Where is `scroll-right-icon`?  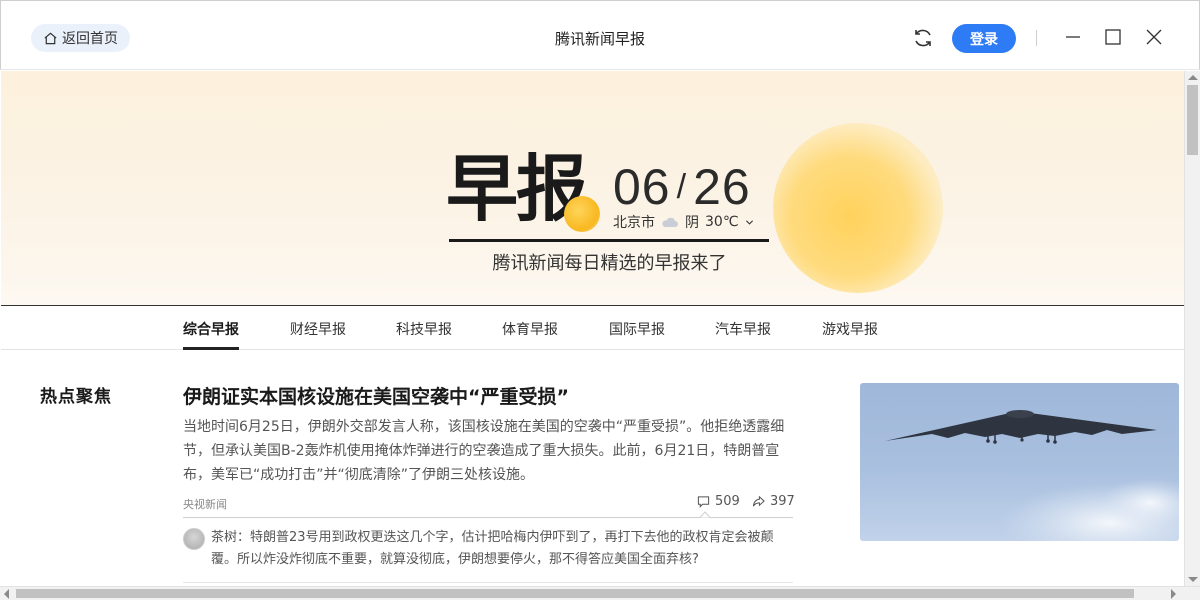 scroll-right-icon is located at coordinates (1173, 594).